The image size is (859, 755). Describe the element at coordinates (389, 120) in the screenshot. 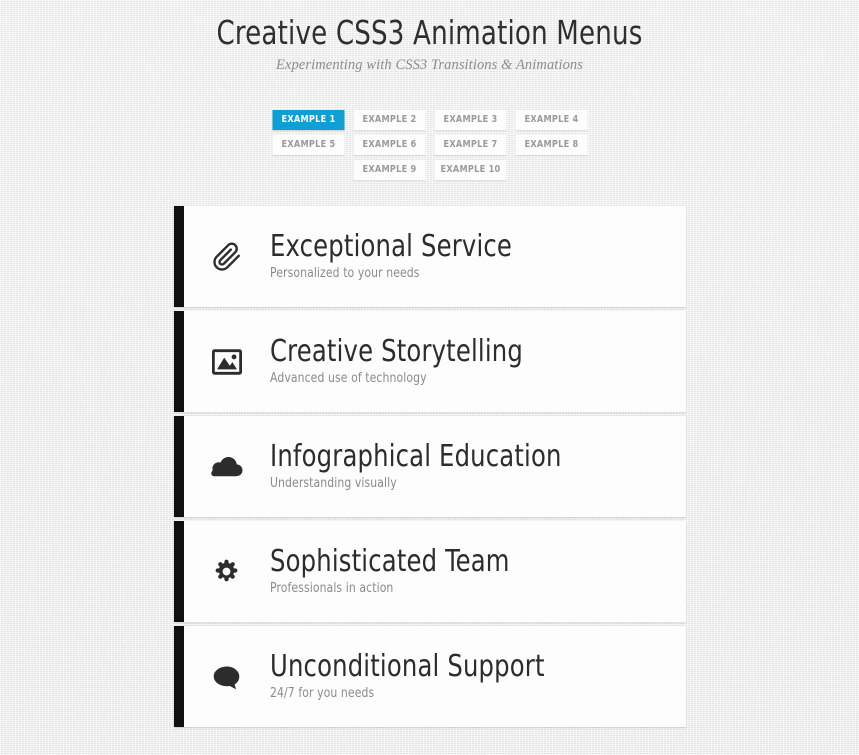

I see `example-button-2: Example 2` at that location.